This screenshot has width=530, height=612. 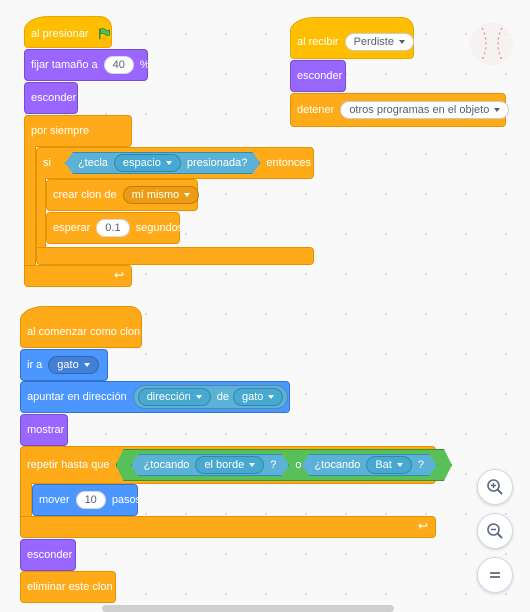 I want to click on when-flag-clicked-block: al presionar, so click(x=68, y=32).